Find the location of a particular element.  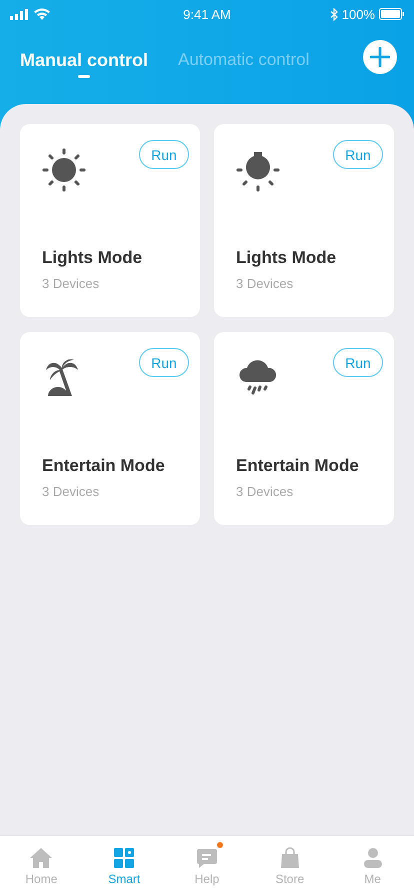

nav-item: Store is located at coordinates (290, 866).